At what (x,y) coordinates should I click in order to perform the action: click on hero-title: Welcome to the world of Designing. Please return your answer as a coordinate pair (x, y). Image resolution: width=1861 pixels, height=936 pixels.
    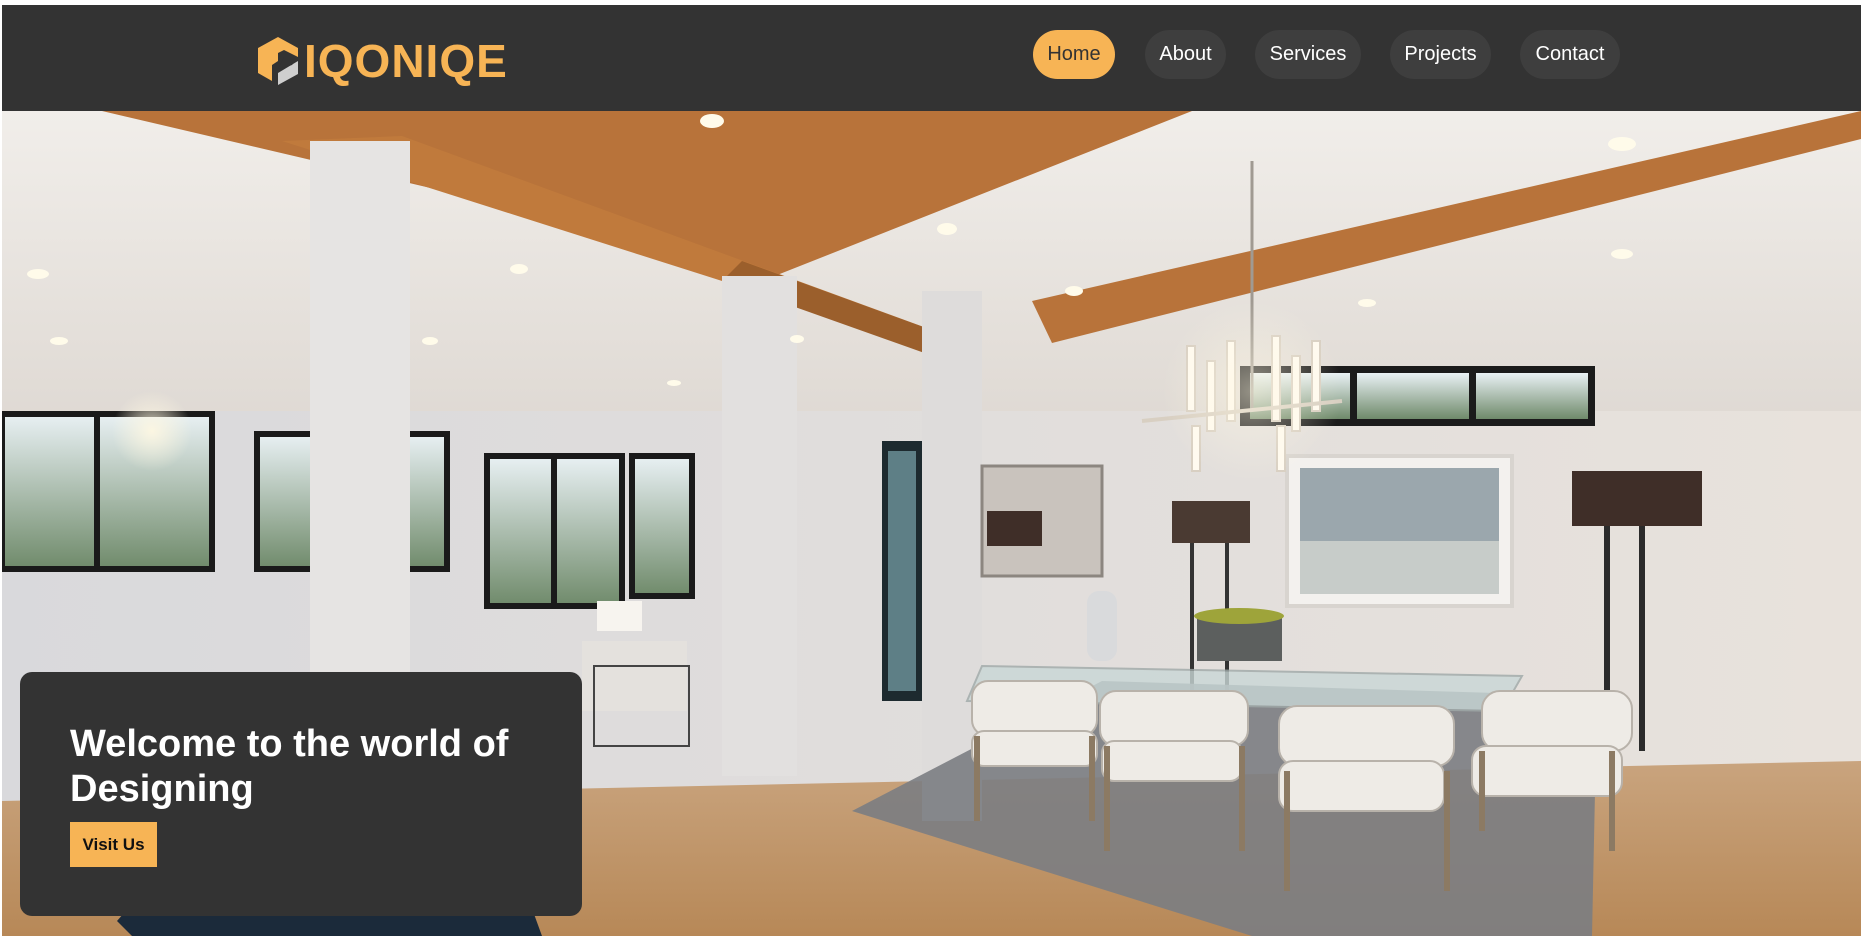
    Looking at the image, I should click on (289, 766).